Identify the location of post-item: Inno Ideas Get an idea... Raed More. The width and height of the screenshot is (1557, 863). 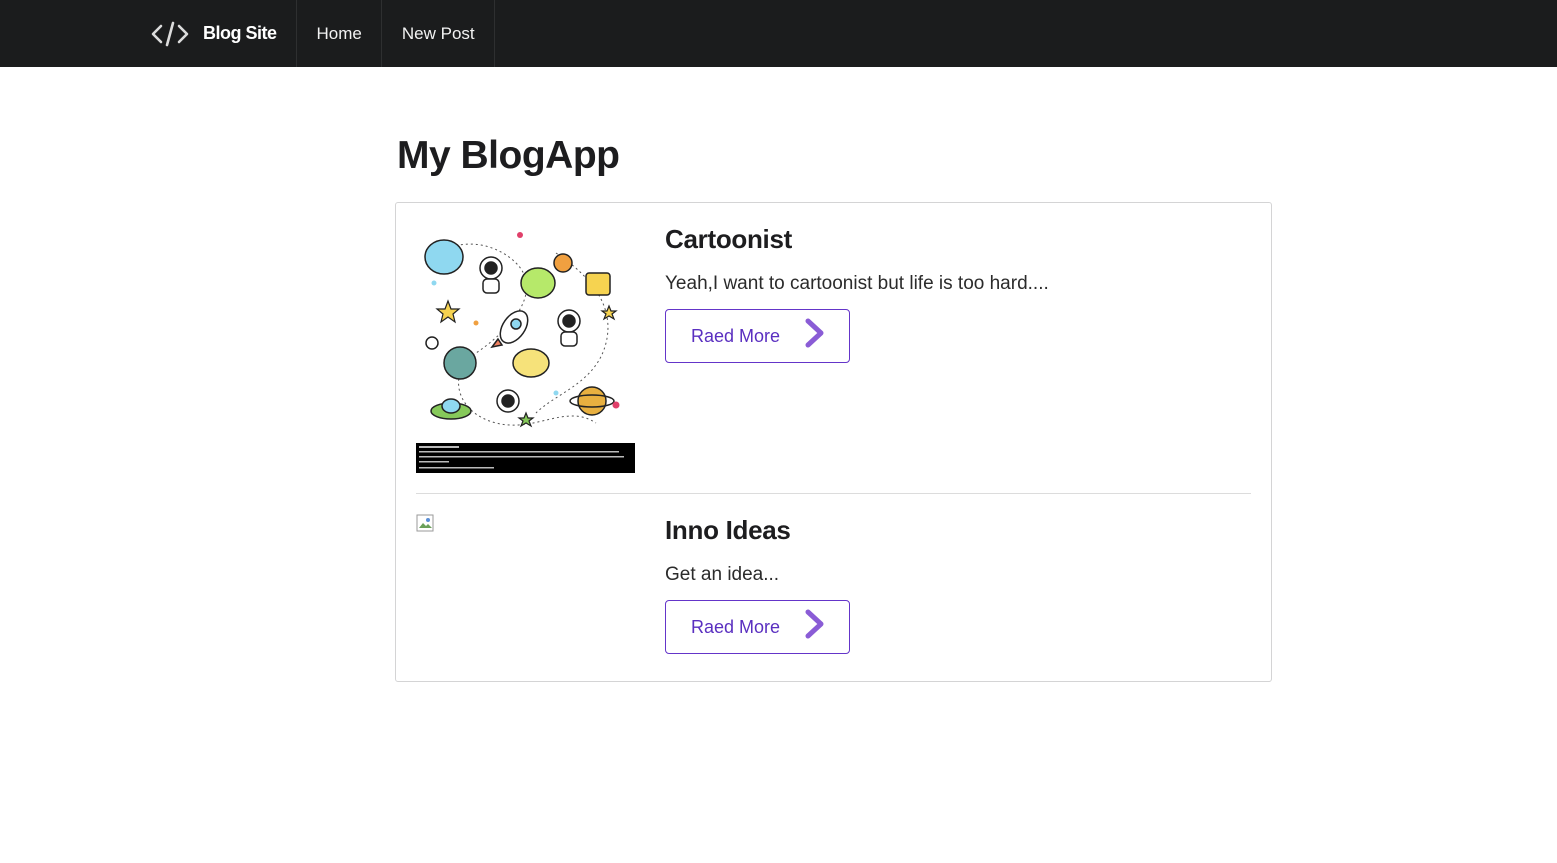
(833, 589).